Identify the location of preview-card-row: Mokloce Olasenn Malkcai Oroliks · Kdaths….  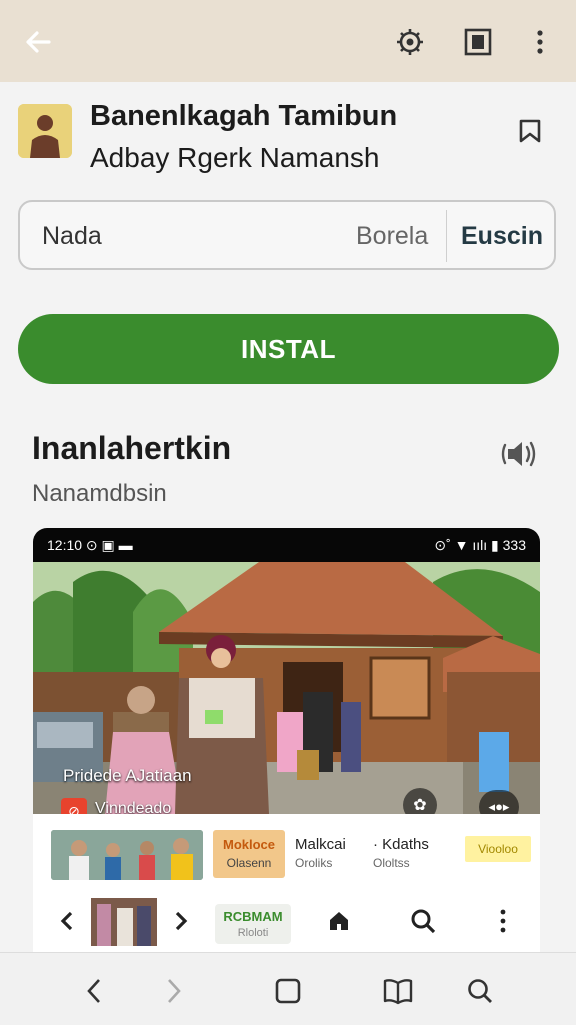
(286, 853).